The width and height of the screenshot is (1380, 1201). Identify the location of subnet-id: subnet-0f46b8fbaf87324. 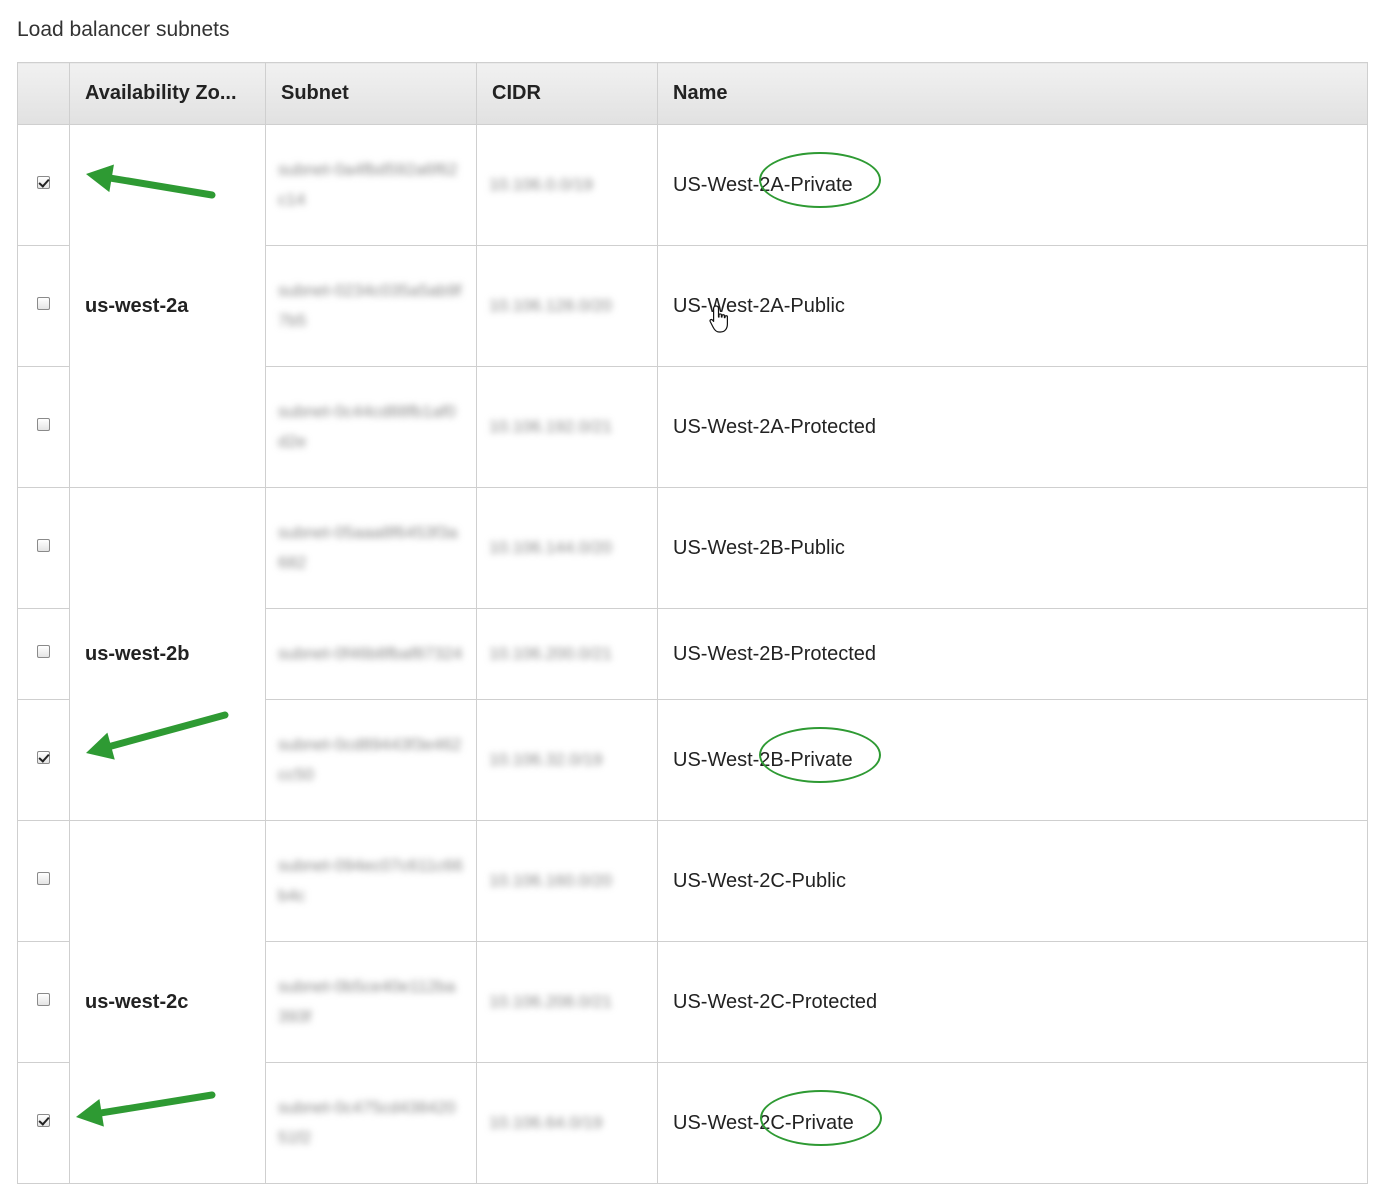
(370, 653).